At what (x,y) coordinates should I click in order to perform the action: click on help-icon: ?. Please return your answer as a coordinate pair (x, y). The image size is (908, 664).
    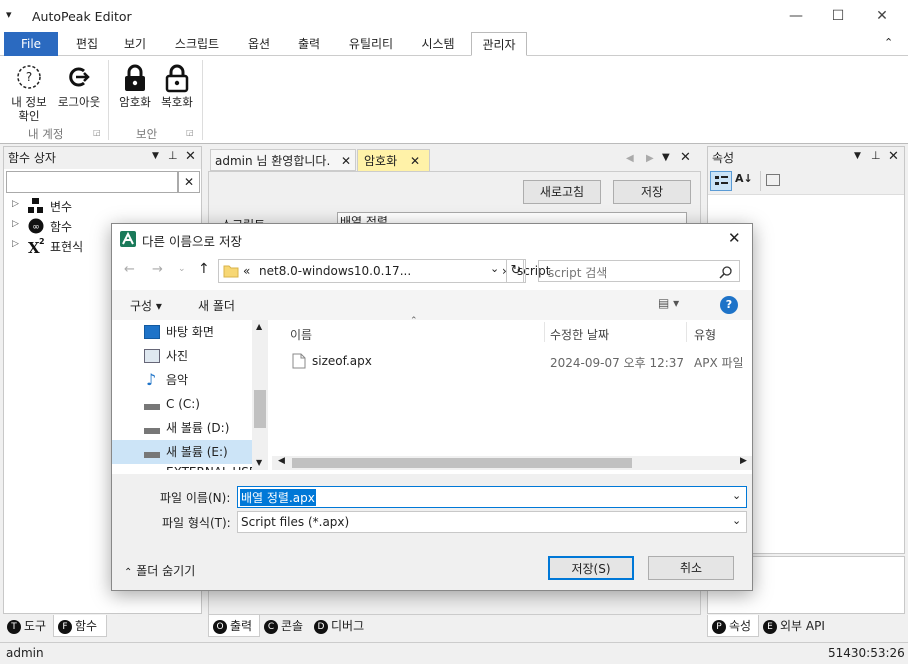
    Looking at the image, I should click on (729, 305).